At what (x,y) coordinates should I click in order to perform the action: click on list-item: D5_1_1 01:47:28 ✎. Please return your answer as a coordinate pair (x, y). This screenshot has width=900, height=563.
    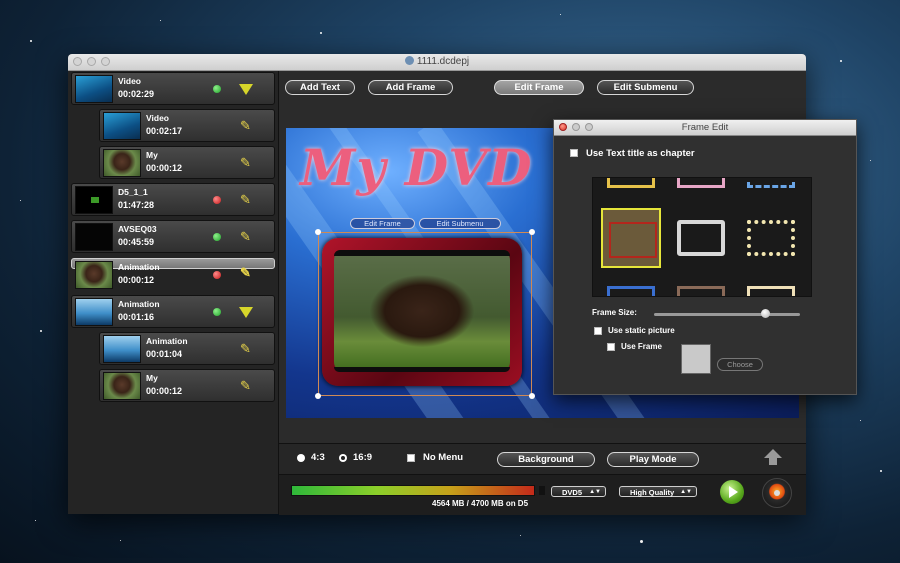
    Looking at the image, I should click on (173, 199).